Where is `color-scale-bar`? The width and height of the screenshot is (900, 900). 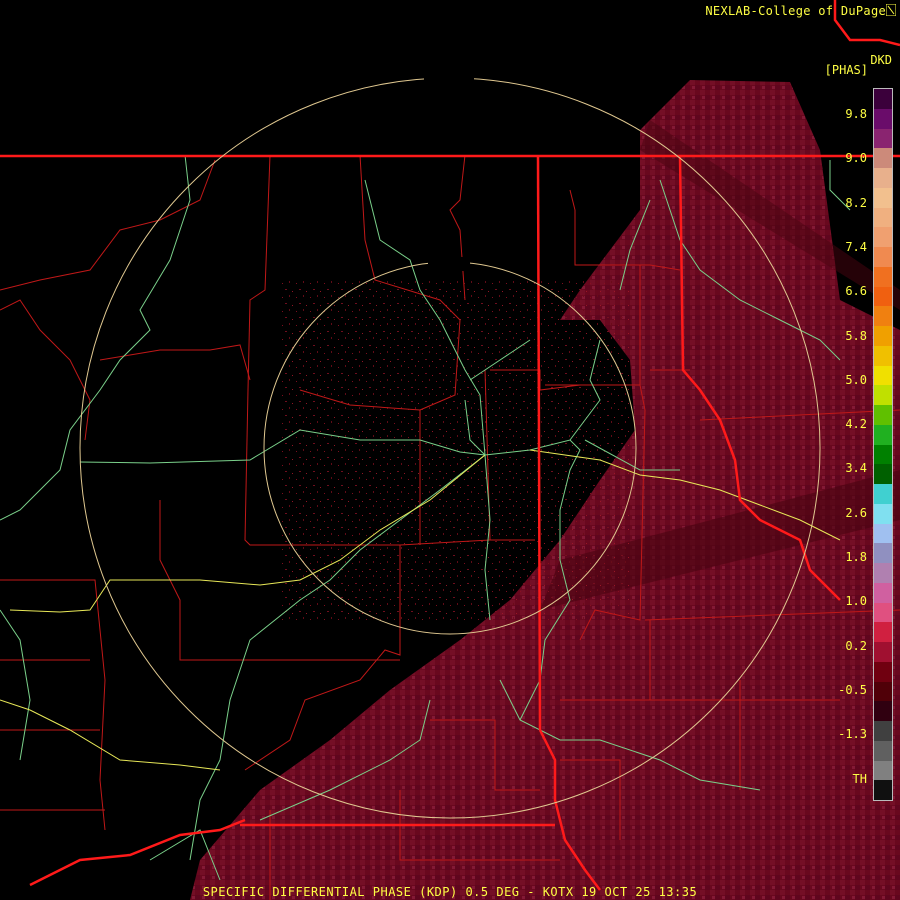 color-scale-bar is located at coordinates (883, 444).